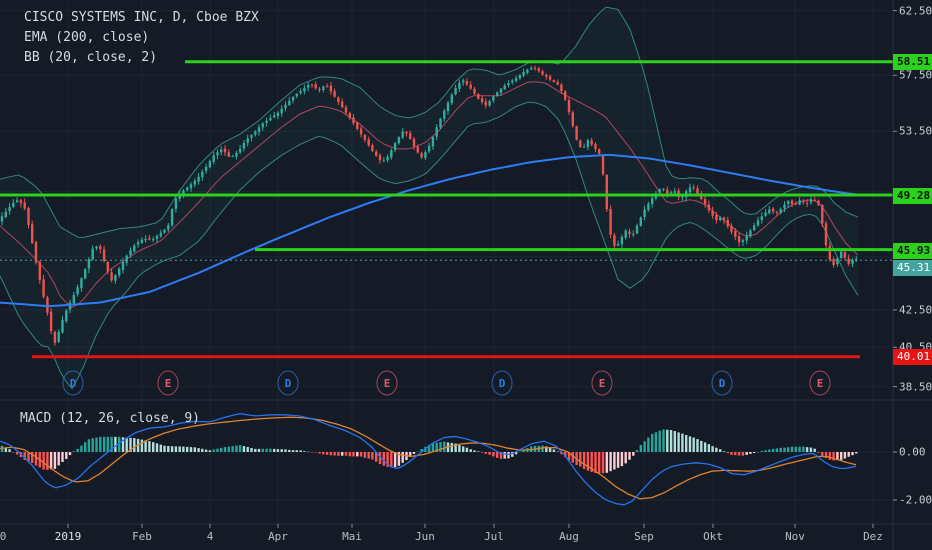 Image resolution: width=932 pixels, height=550 pixels. I want to click on last-price-badge: 45.31, so click(912, 268).